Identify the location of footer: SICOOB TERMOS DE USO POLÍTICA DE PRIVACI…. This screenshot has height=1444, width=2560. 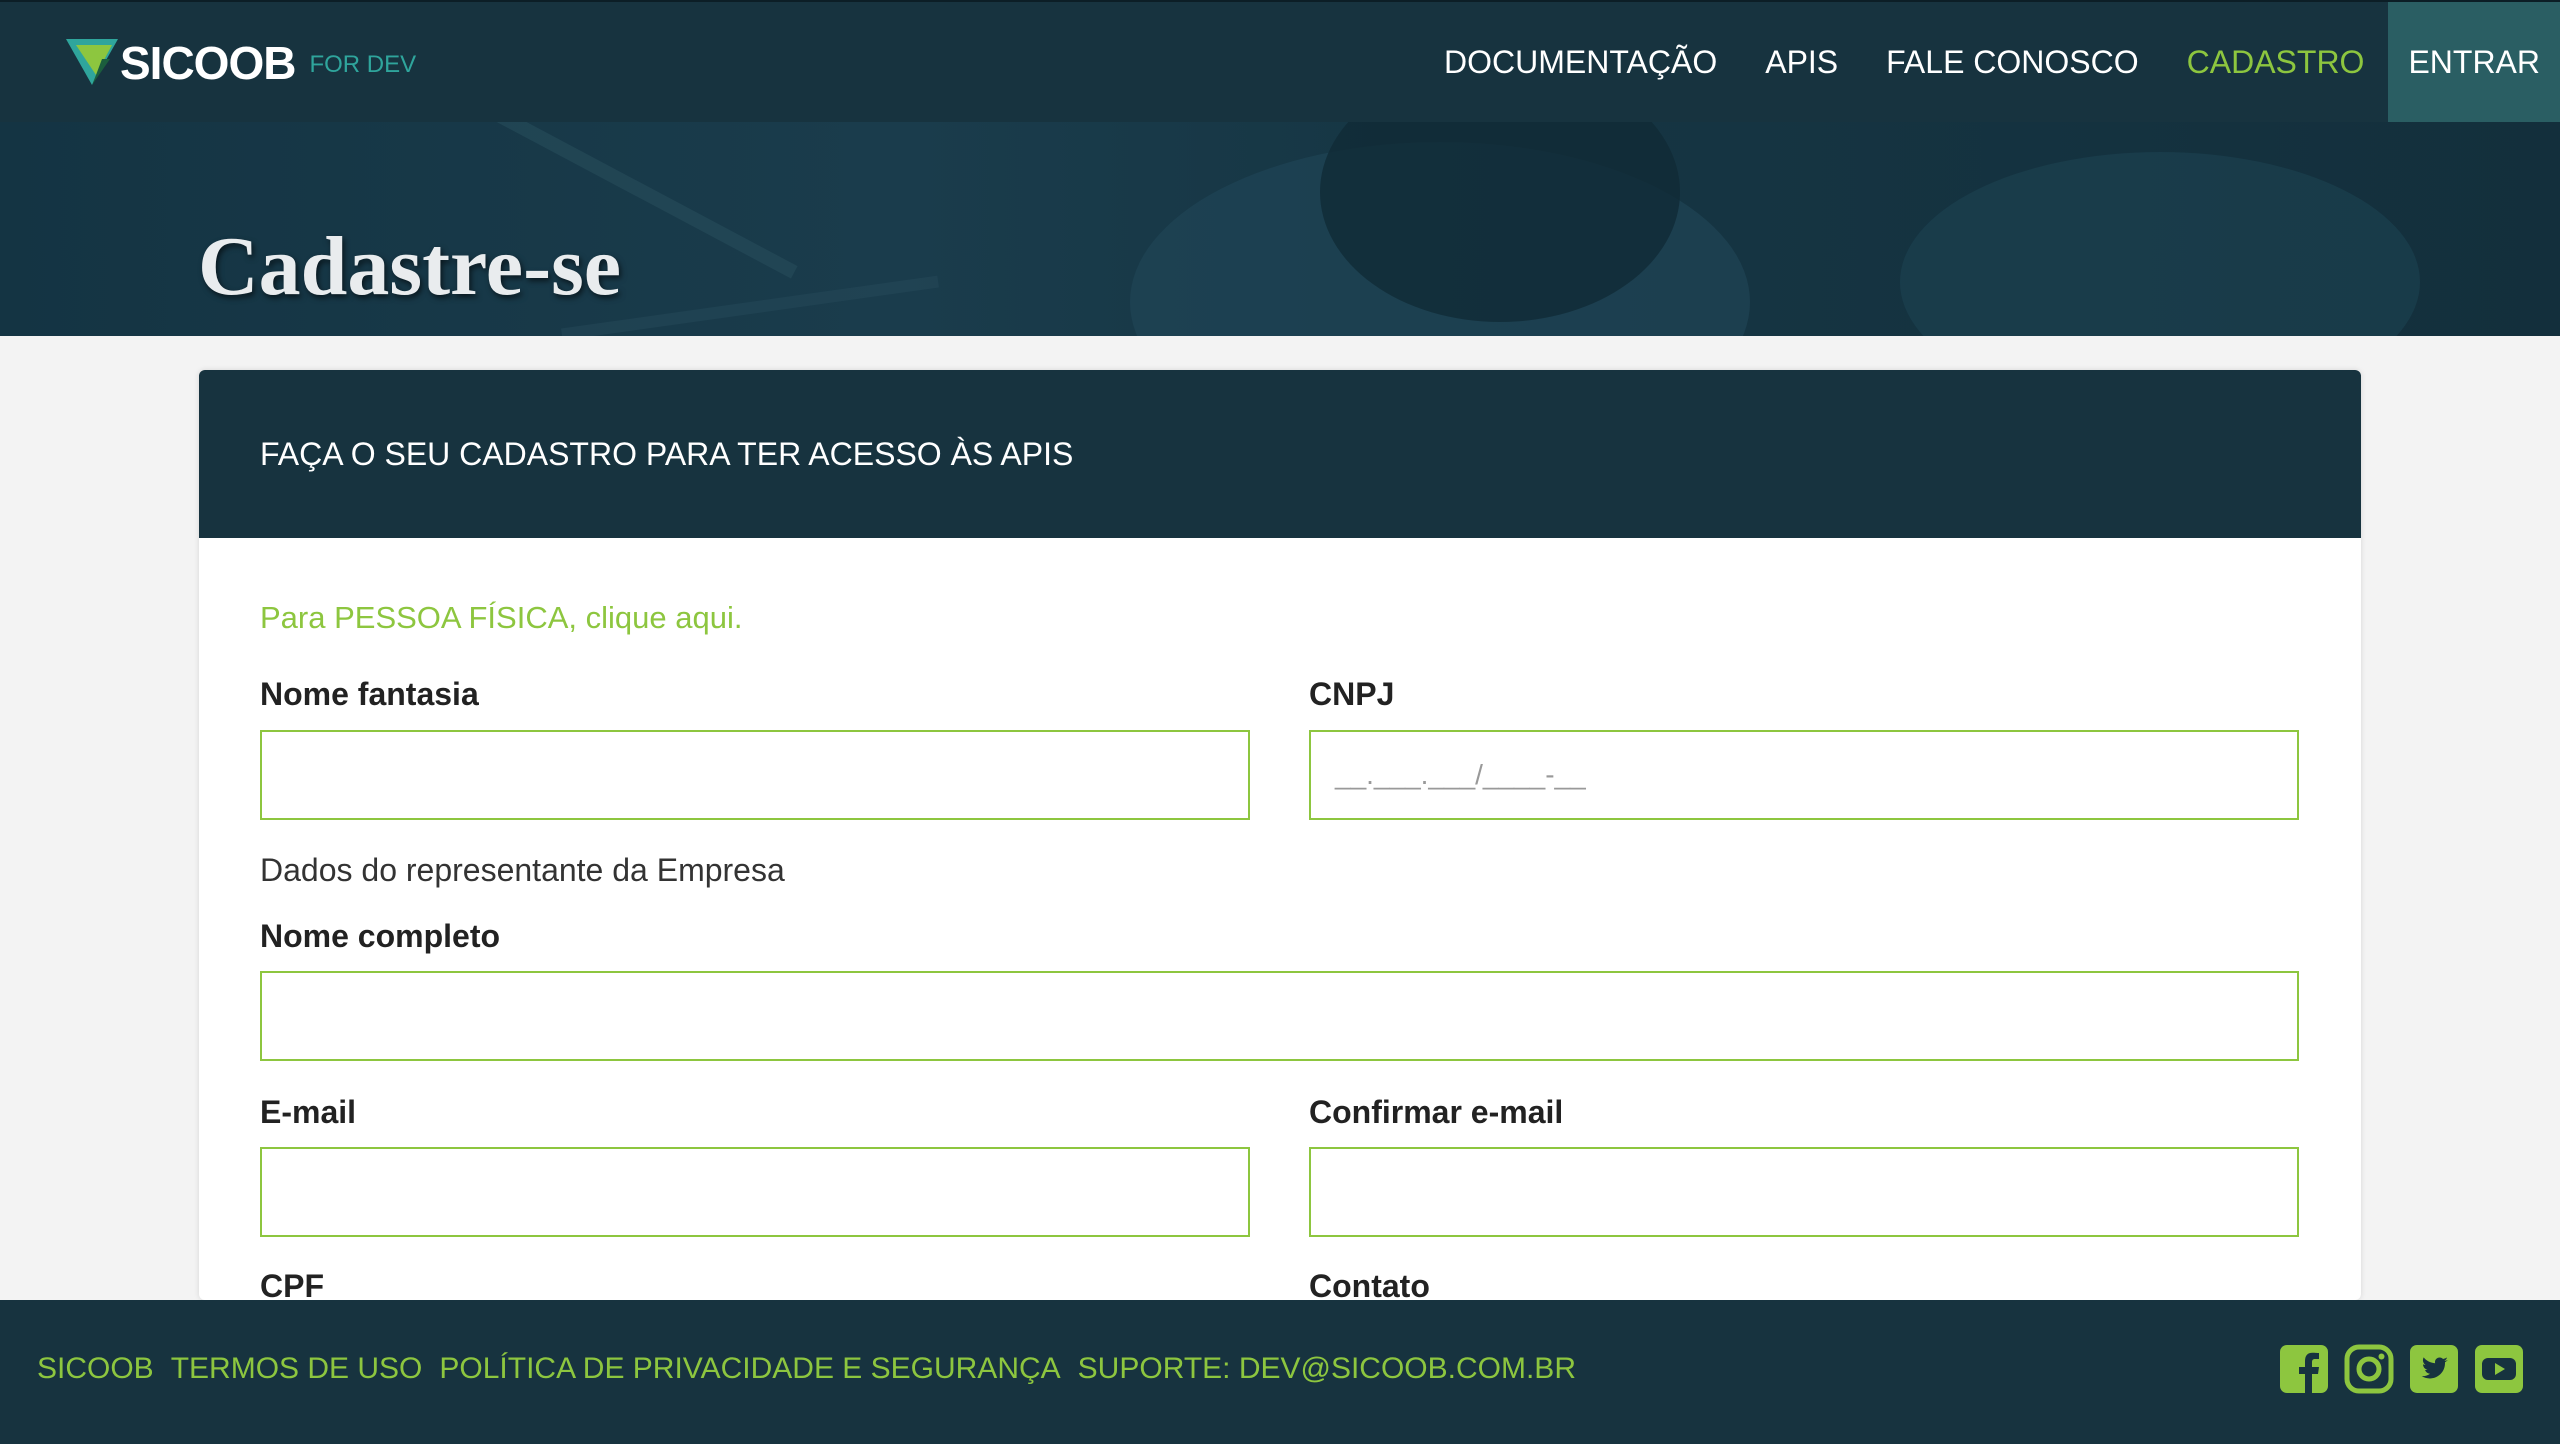
(1280, 1372).